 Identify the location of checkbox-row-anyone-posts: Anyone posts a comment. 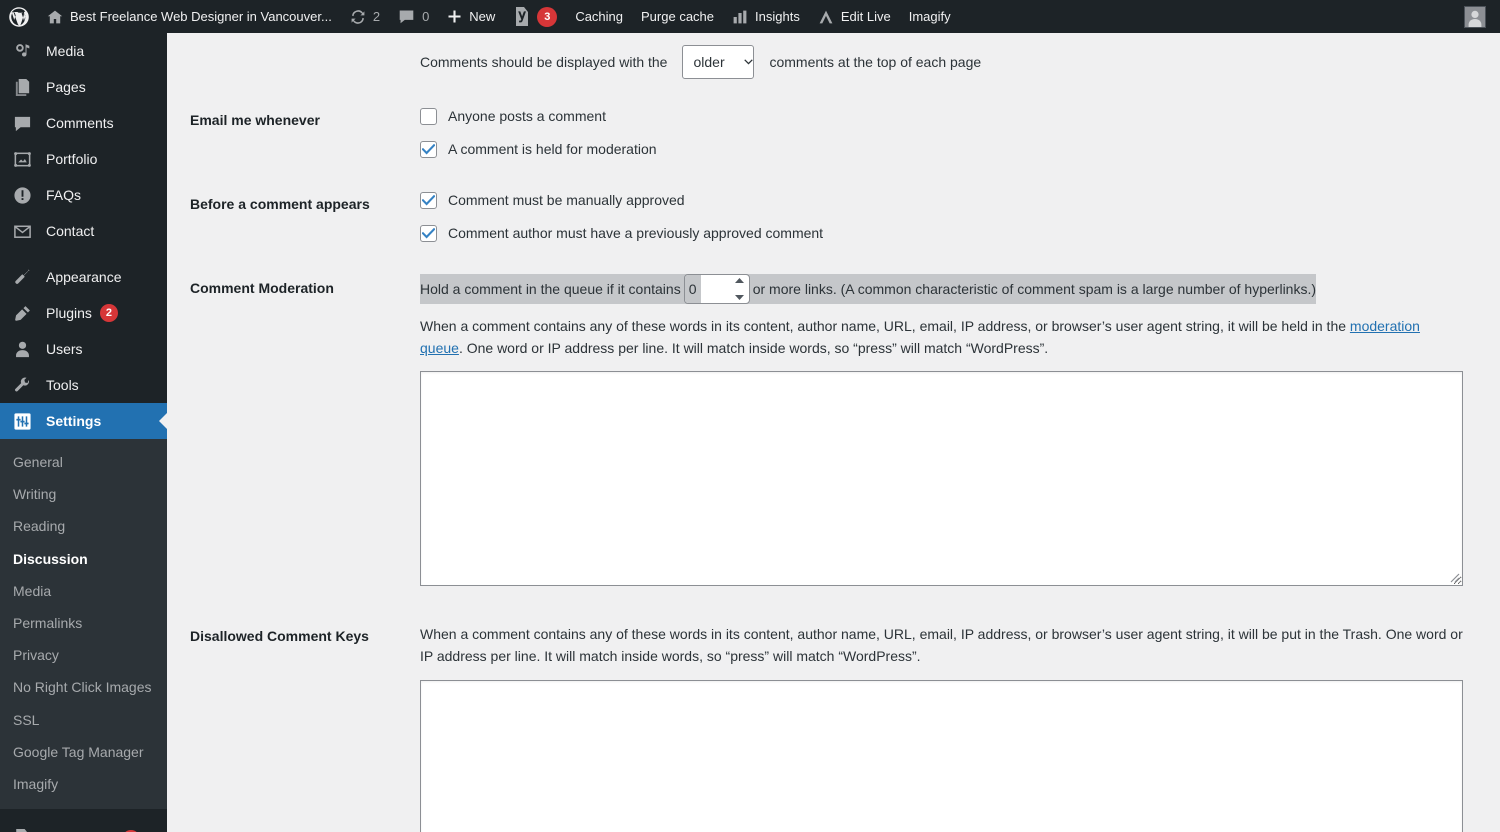
(955, 116).